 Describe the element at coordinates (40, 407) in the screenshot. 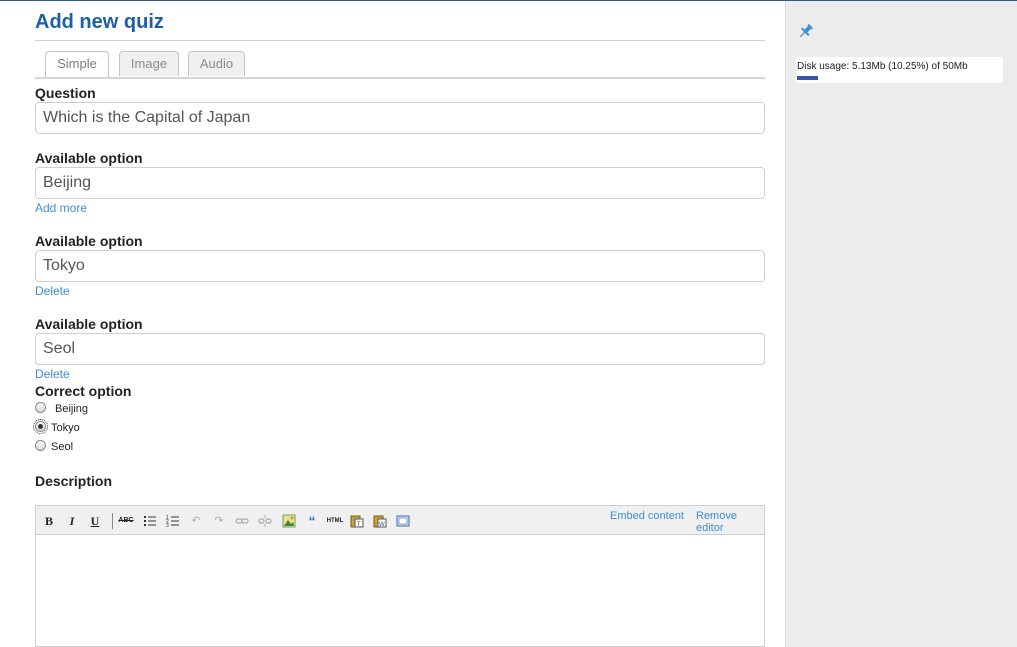

I see `radio-beijing` at that location.